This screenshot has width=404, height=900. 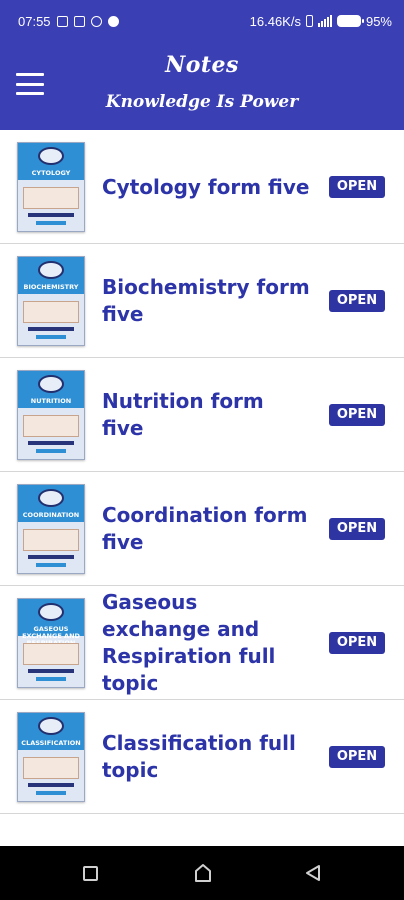 What do you see at coordinates (34, 21) in the screenshot?
I see `status-time: 07:55` at bounding box center [34, 21].